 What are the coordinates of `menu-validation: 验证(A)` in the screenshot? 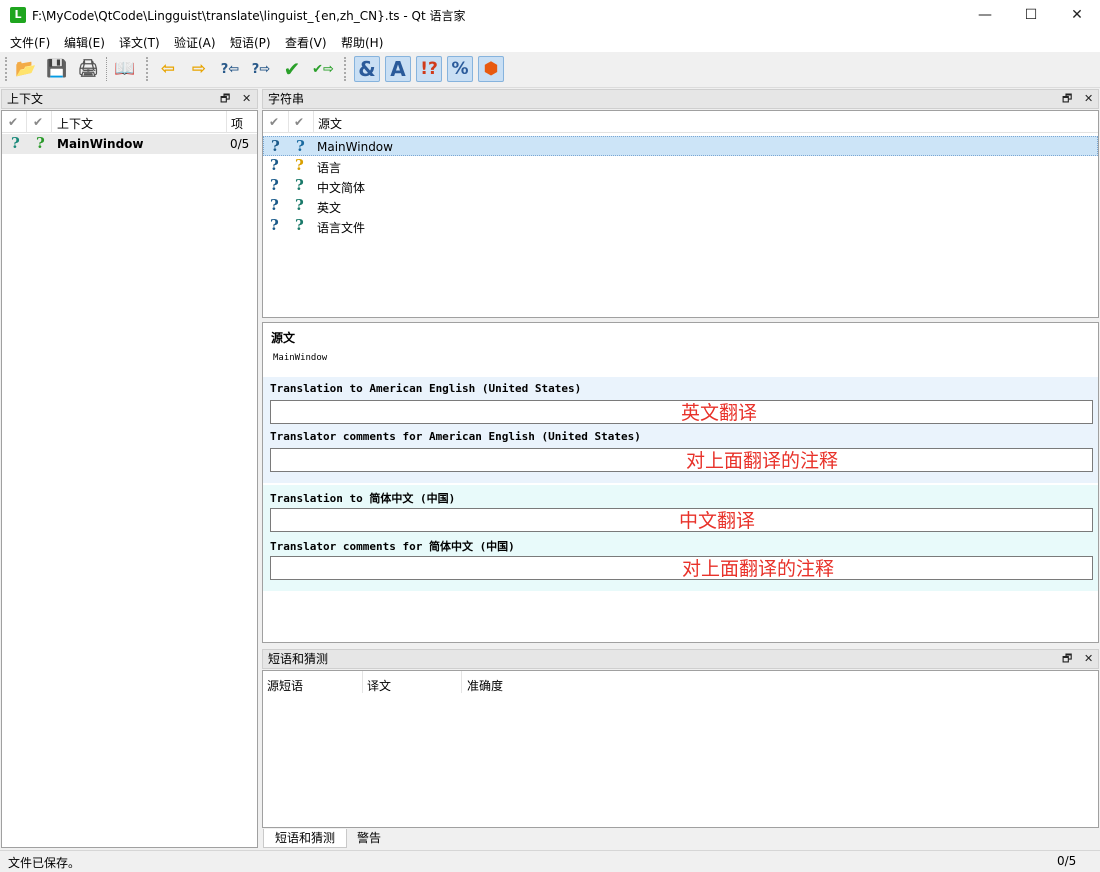 It's located at (195, 42).